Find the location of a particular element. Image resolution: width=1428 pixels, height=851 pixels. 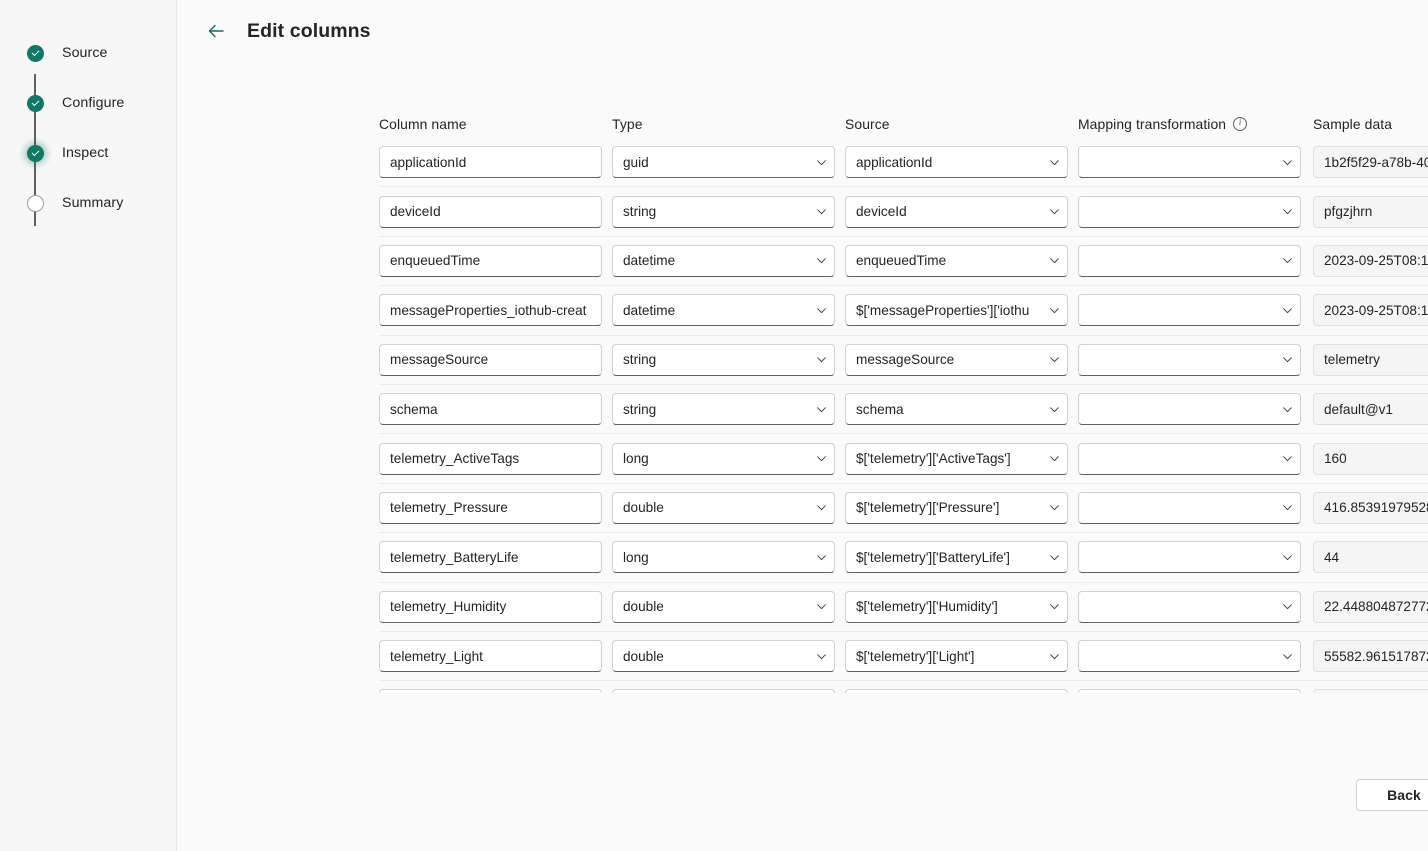

column-name-value: telemetry_BatteryLife is located at coordinates (454, 557).